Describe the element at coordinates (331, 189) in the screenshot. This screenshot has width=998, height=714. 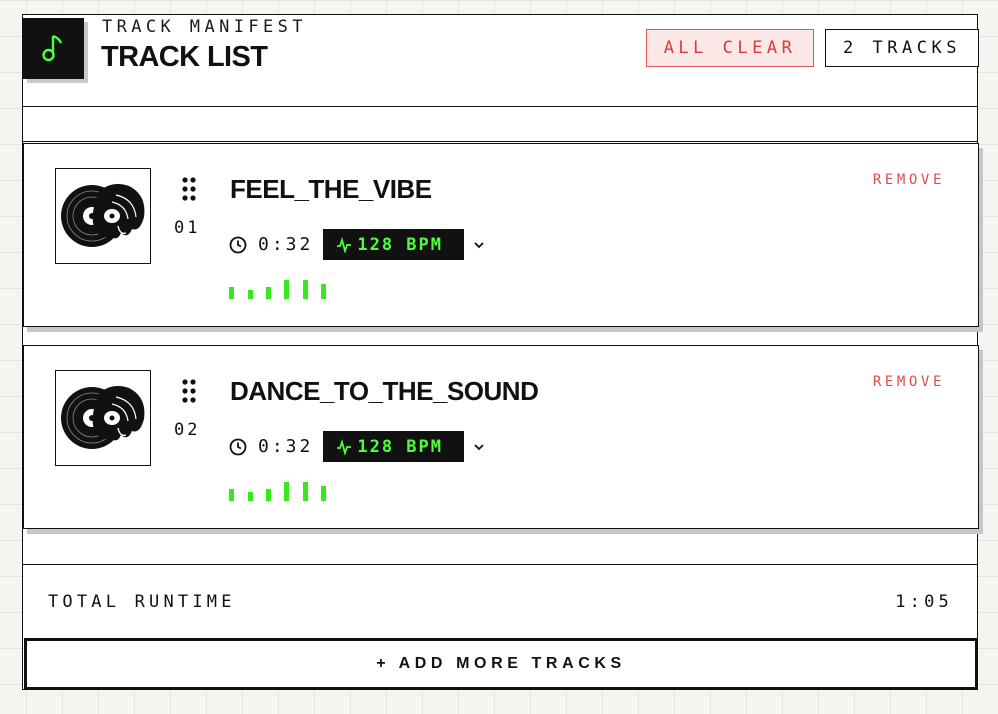
I see `track-title: FEEL_THE_VIBE` at that location.